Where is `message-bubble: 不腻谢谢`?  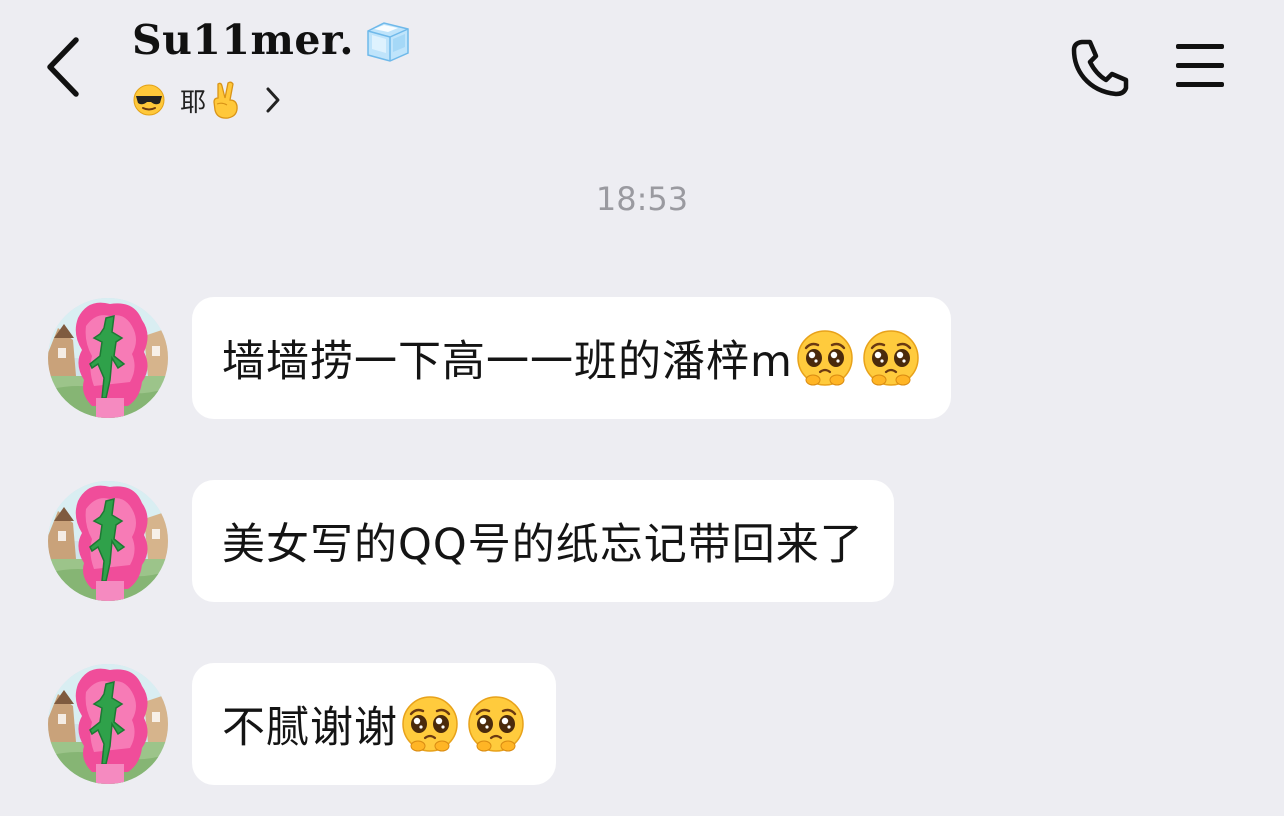
message-bubble: 不腻谢谢 is located at coordinates (374, 724).